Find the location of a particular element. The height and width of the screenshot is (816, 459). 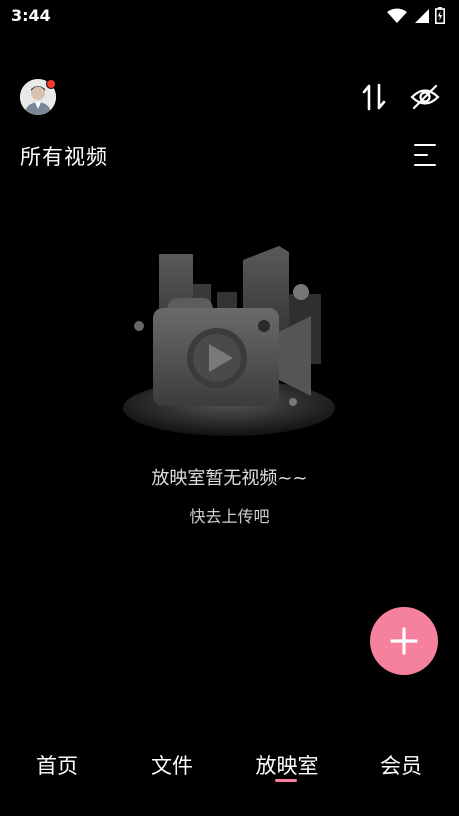

active-tab-indicator is located at coordinates (286, 780).